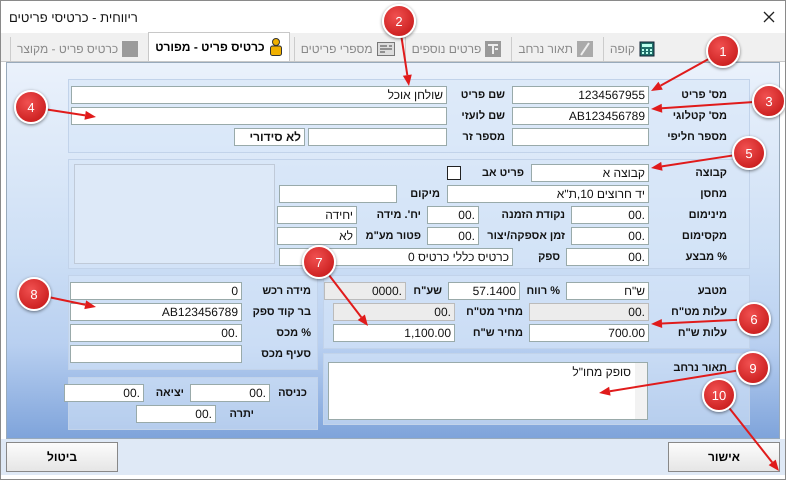 Image resolution: width=786 pixels, height=480 pixels. Describe the element at coordinates (707, 215) in the screenshot. I see `field-label: מינימום` at that location.